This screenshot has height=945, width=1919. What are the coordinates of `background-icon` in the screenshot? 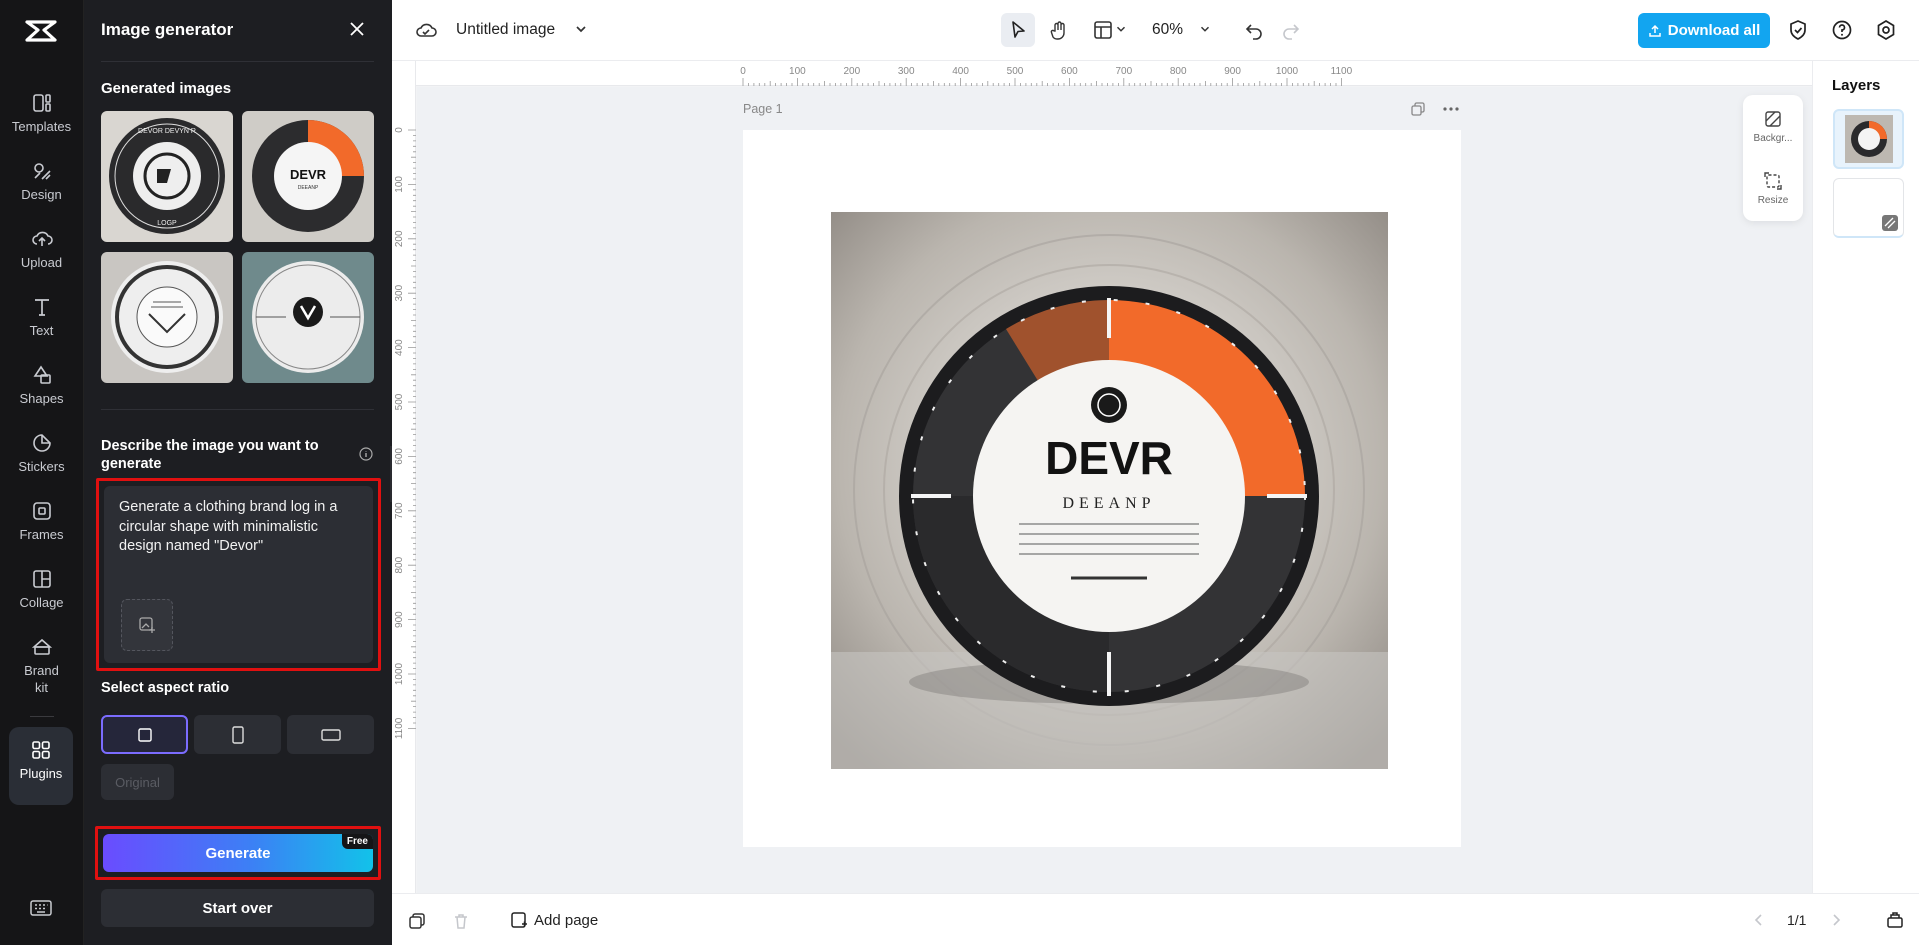 It's located at (1773, 119).